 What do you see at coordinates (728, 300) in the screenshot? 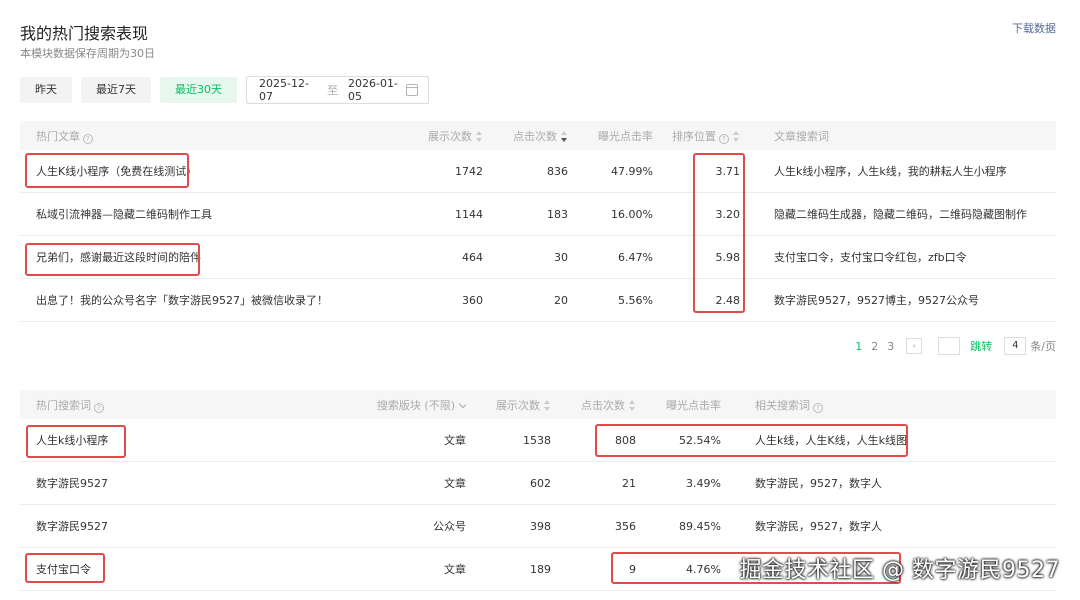
I see `rank: 2.48` at bounding box center [728, 300].